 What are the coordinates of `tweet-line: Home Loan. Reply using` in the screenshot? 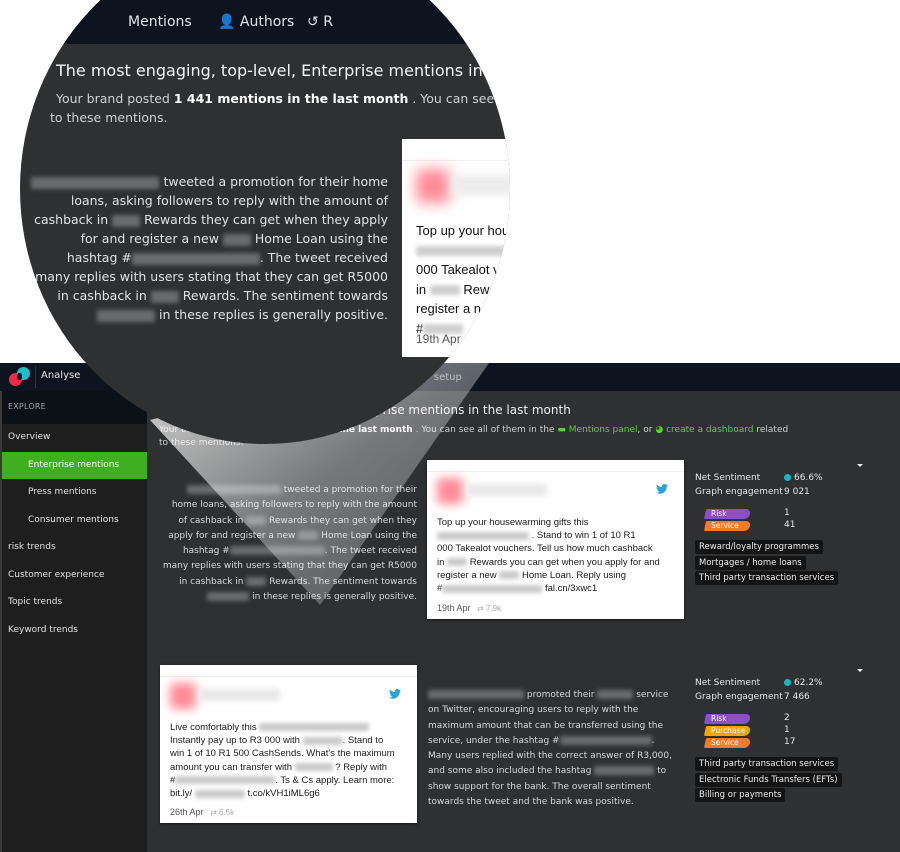 It's located at (573, 575).